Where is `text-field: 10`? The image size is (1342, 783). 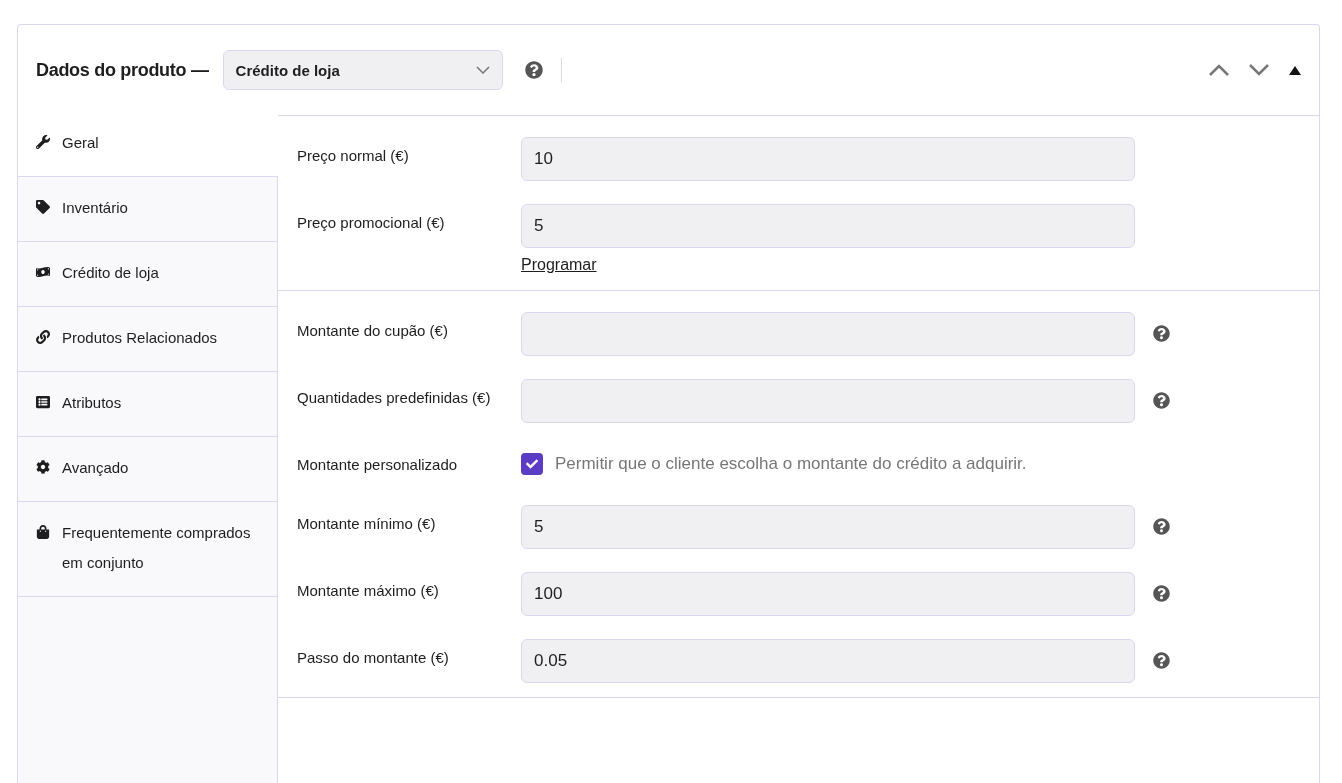 text-field: 10 is located at coordinates (828, 159).